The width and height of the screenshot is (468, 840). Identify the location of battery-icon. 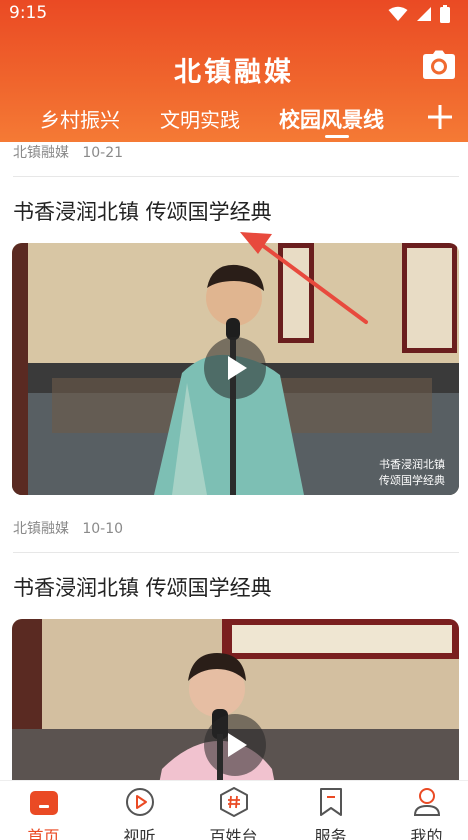
(445, 14).